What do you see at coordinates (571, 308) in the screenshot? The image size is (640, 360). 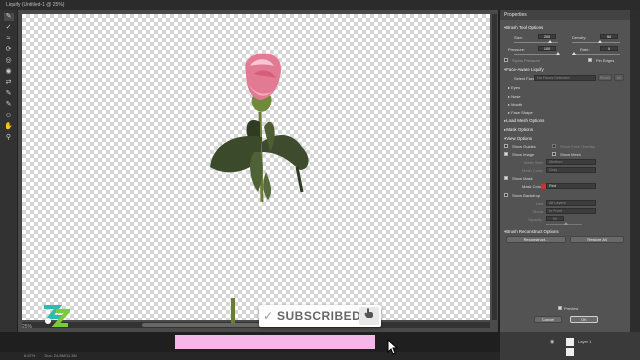 I see `preview-label: Preview` at bounding box center [571, 308].